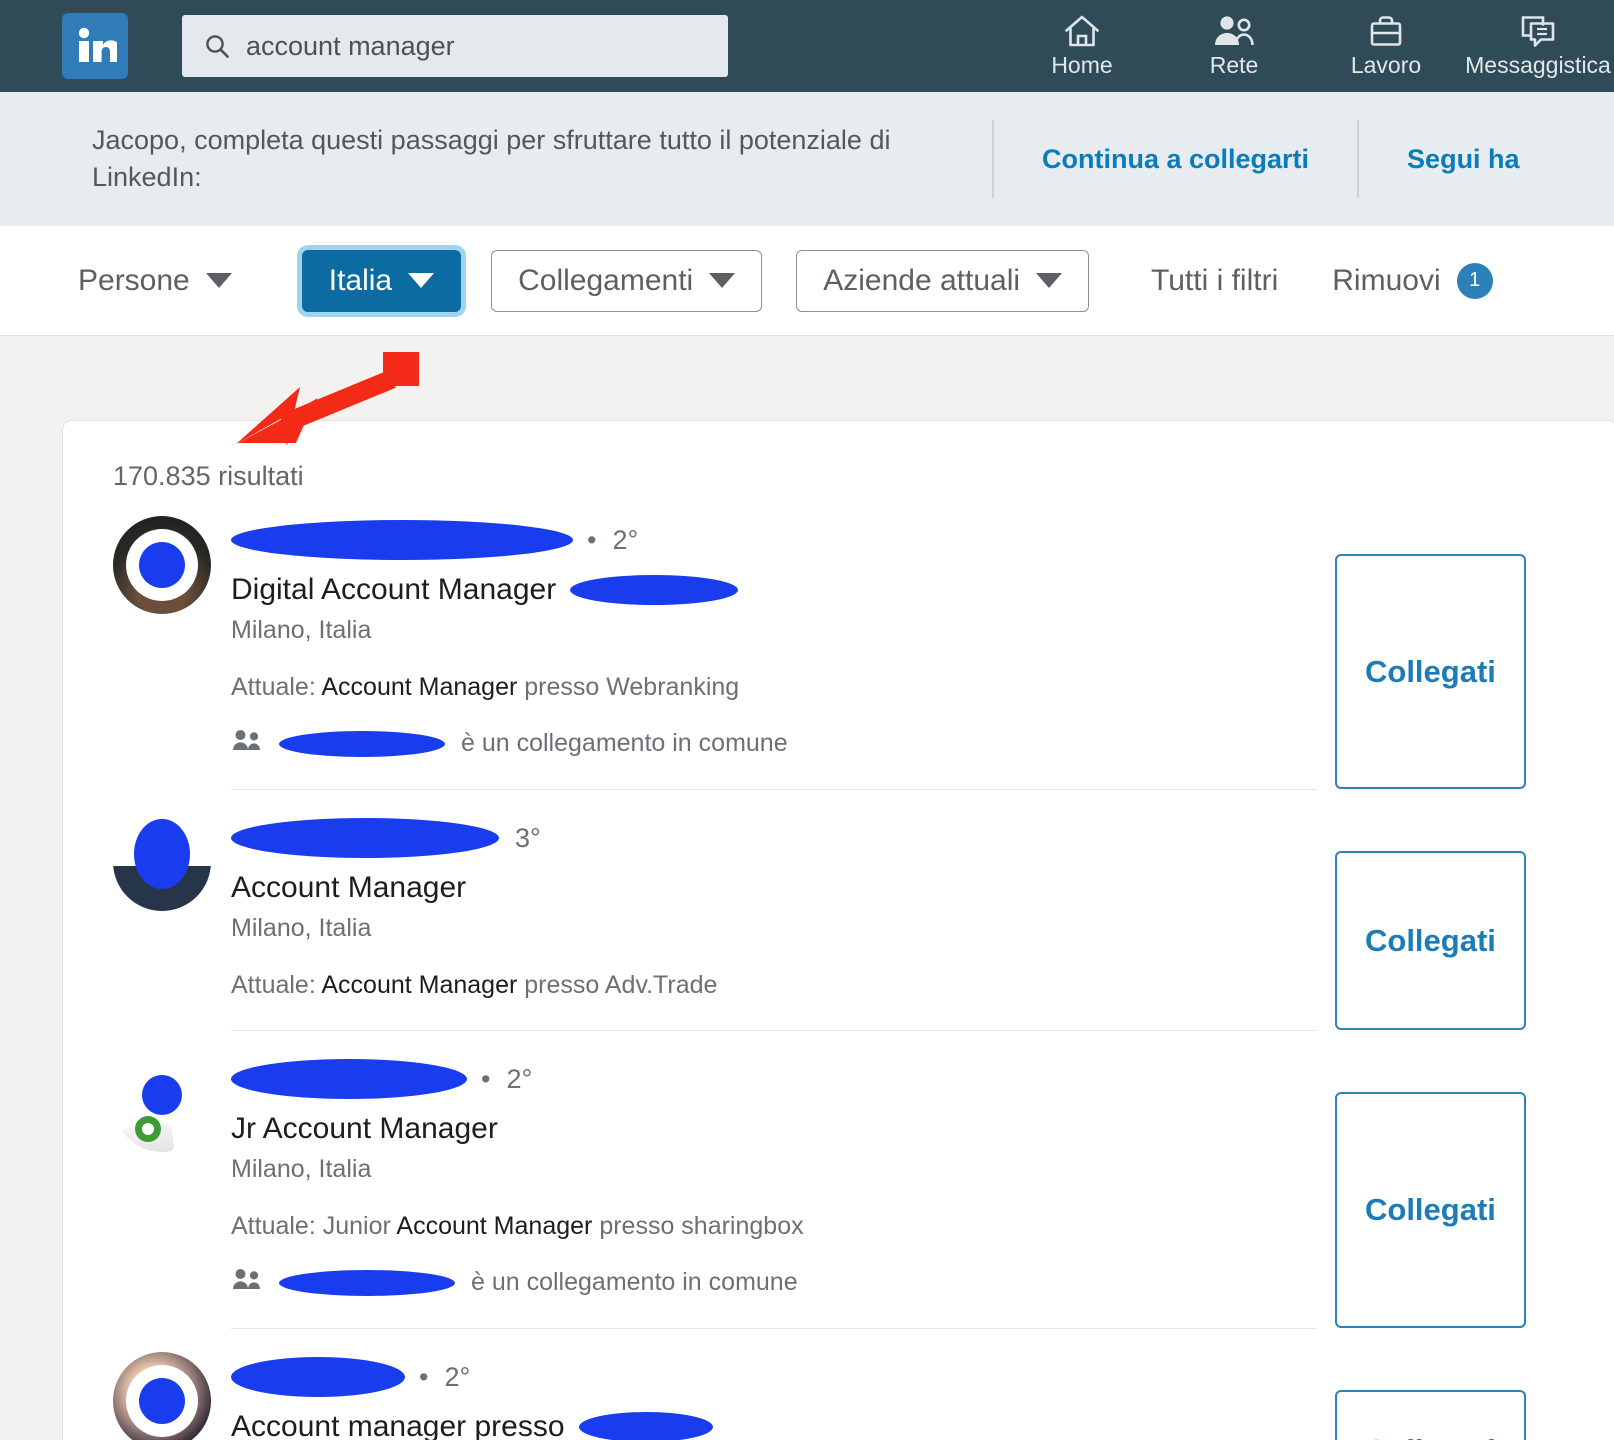 Image resolution: width=1614 pixels, height=1440 pixels. Describe the element at coordinates (1463, 159) in the screenshot. I see `banner-link-segui: Segui ha` at that location.